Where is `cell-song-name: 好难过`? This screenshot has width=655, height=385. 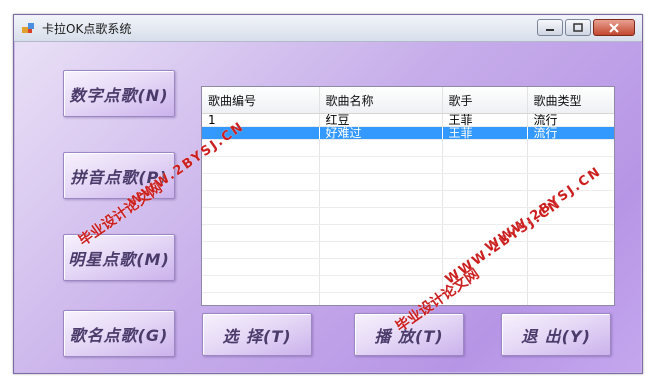 cell-song-name: 好难过 is located at coordinates (381, 133).